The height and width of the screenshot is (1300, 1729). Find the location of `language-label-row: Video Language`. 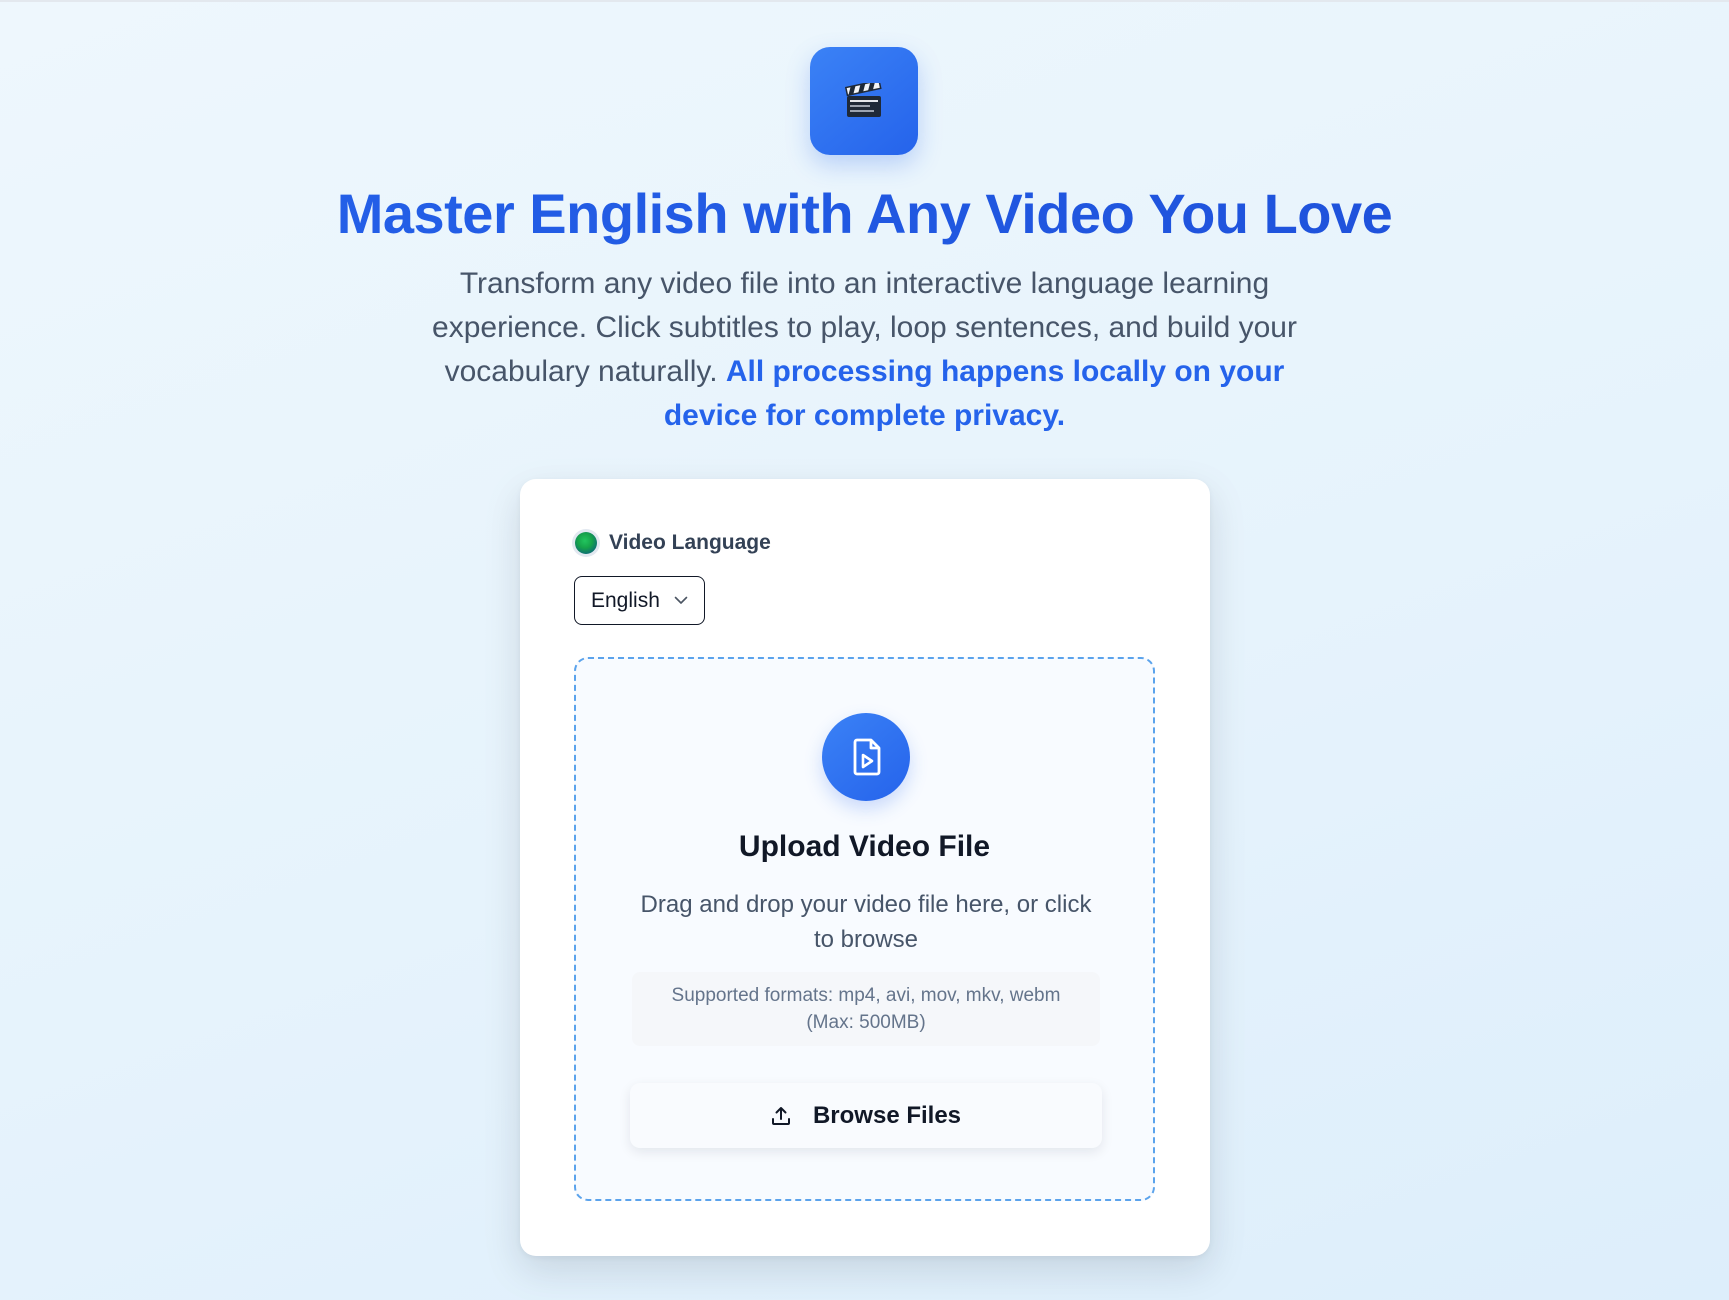

language-label-row: Video Language is located at coordinates (673, 543).